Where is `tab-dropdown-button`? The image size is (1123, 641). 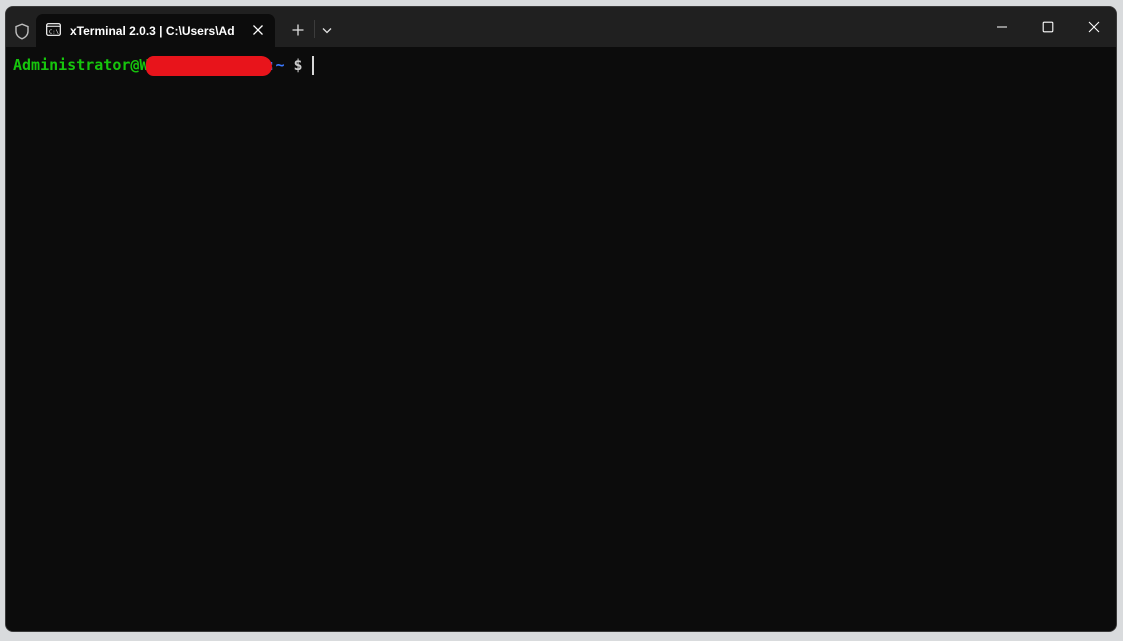 tab-dropdown-button is located at coordinates (327, 30).